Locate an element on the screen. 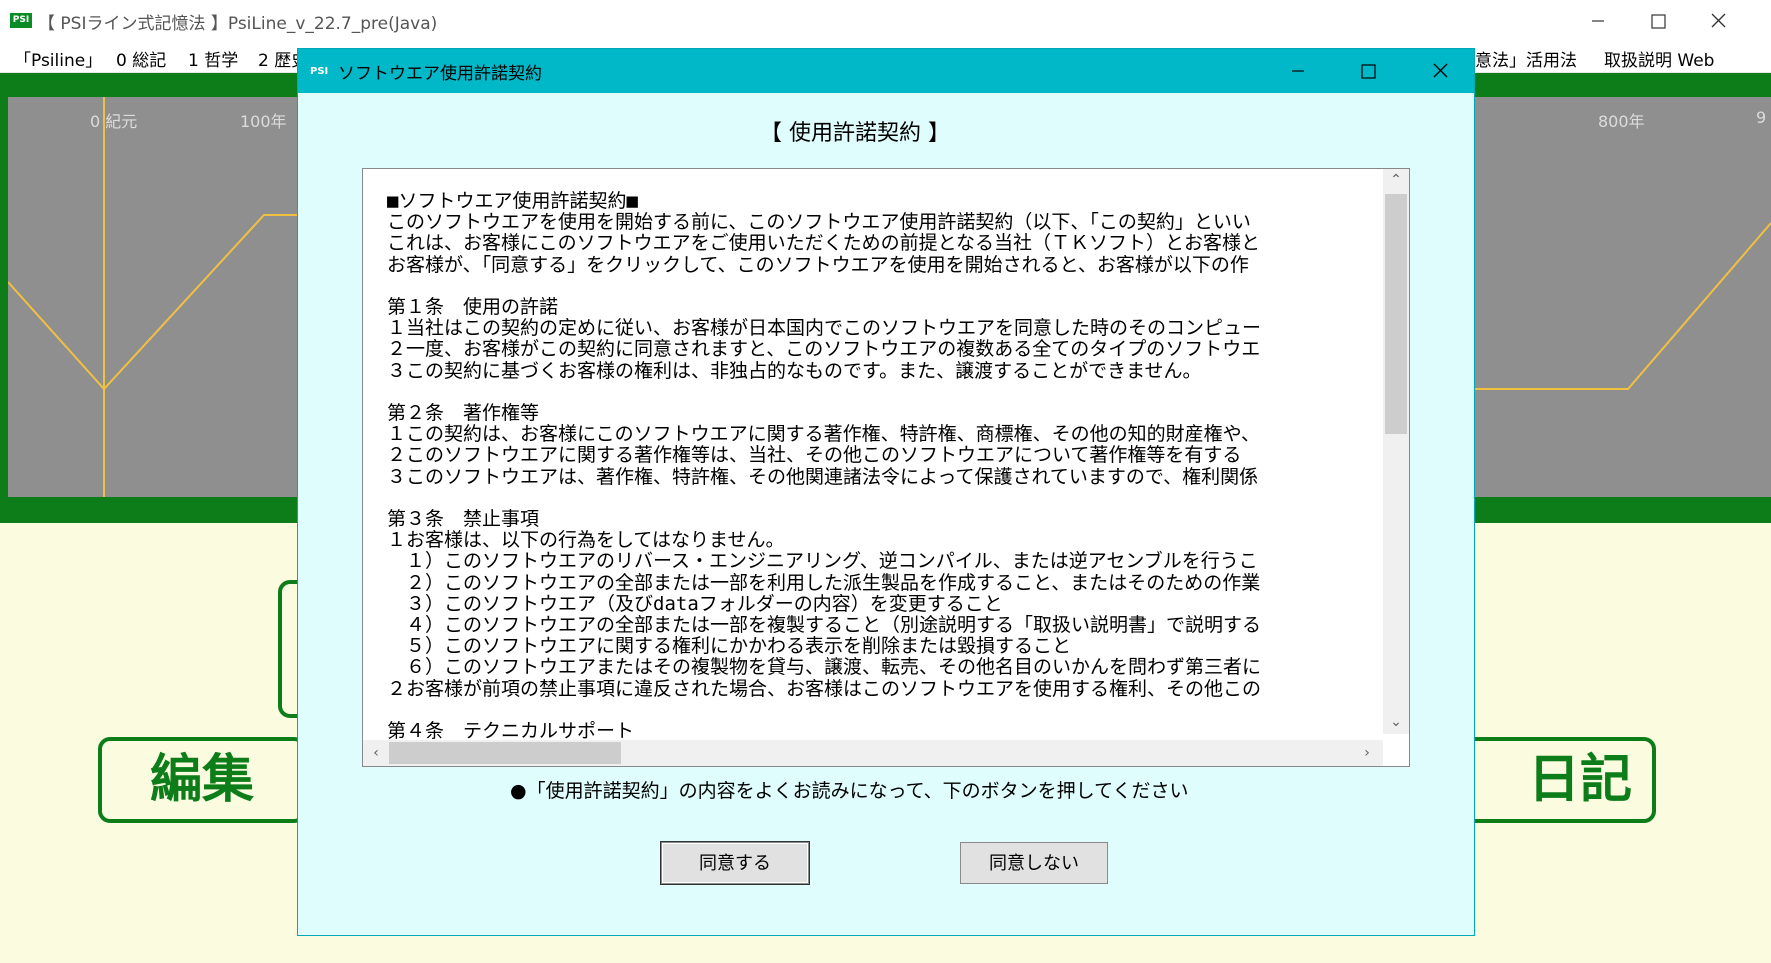  minimize-button is located at coordinates (1598, 21).